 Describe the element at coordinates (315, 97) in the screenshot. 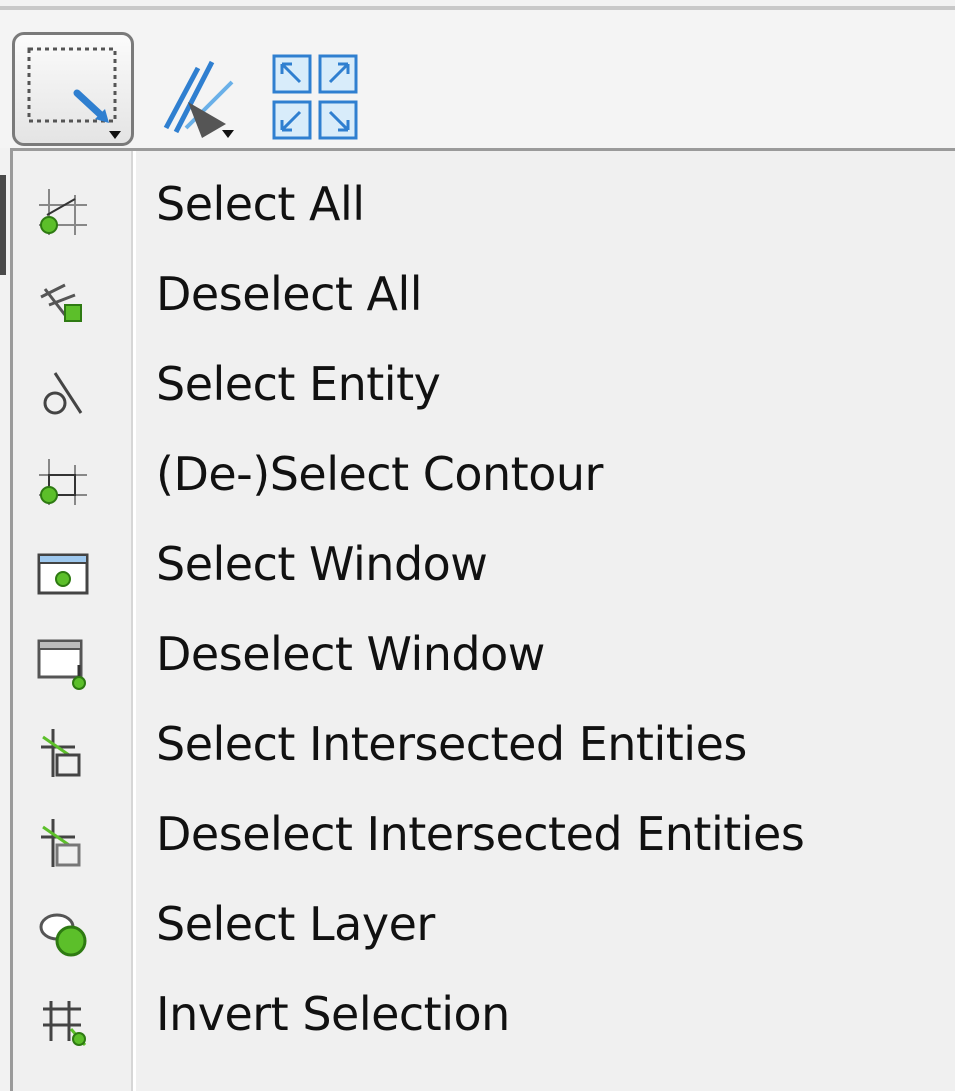

I see `zoom-fit-icon` at that location.